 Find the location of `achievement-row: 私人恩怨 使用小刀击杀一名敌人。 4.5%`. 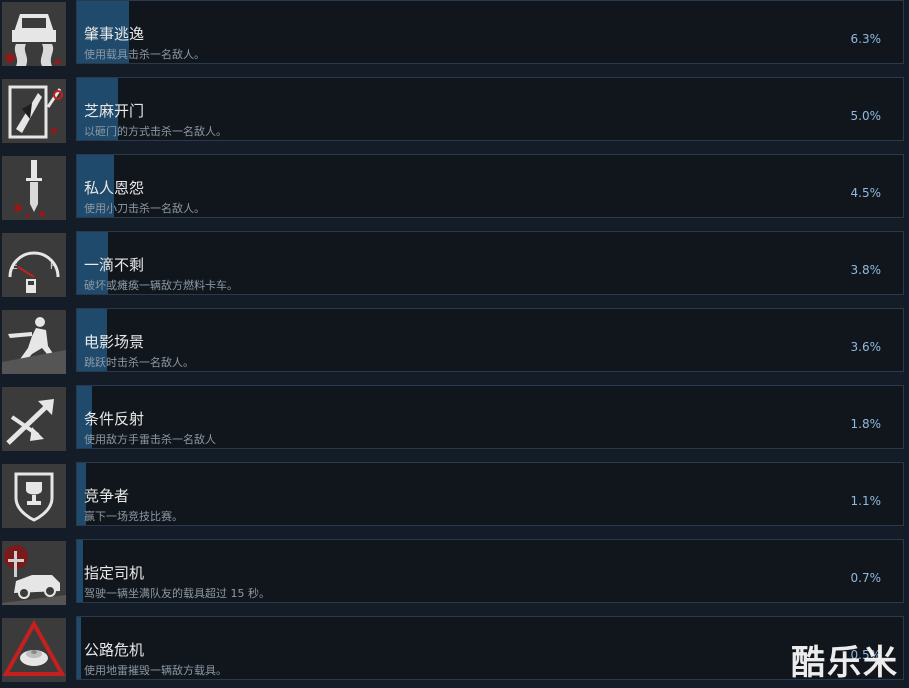

achievement-row: 私人恩怨 使用小刀击杀一名敌人。 4.5% is located at coordinates (454, 188).